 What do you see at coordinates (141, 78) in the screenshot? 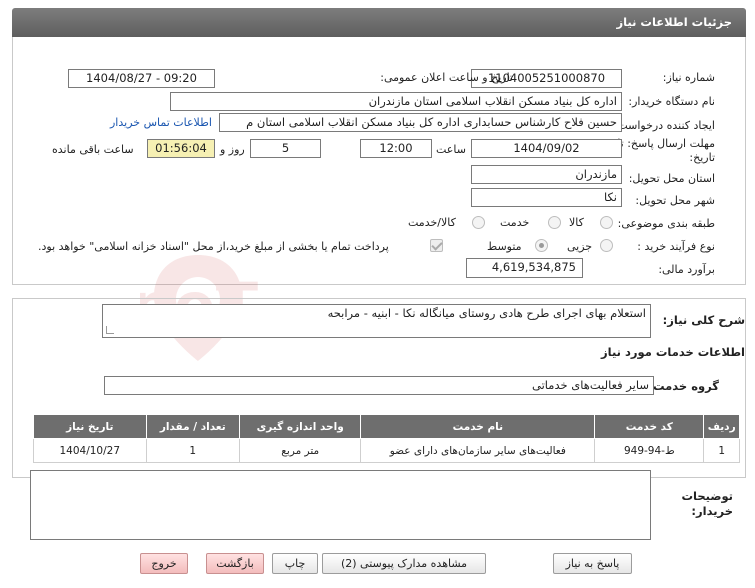
I see `announce-field: 1404/08/27 - 09:20` at bounding box center [141, 78].